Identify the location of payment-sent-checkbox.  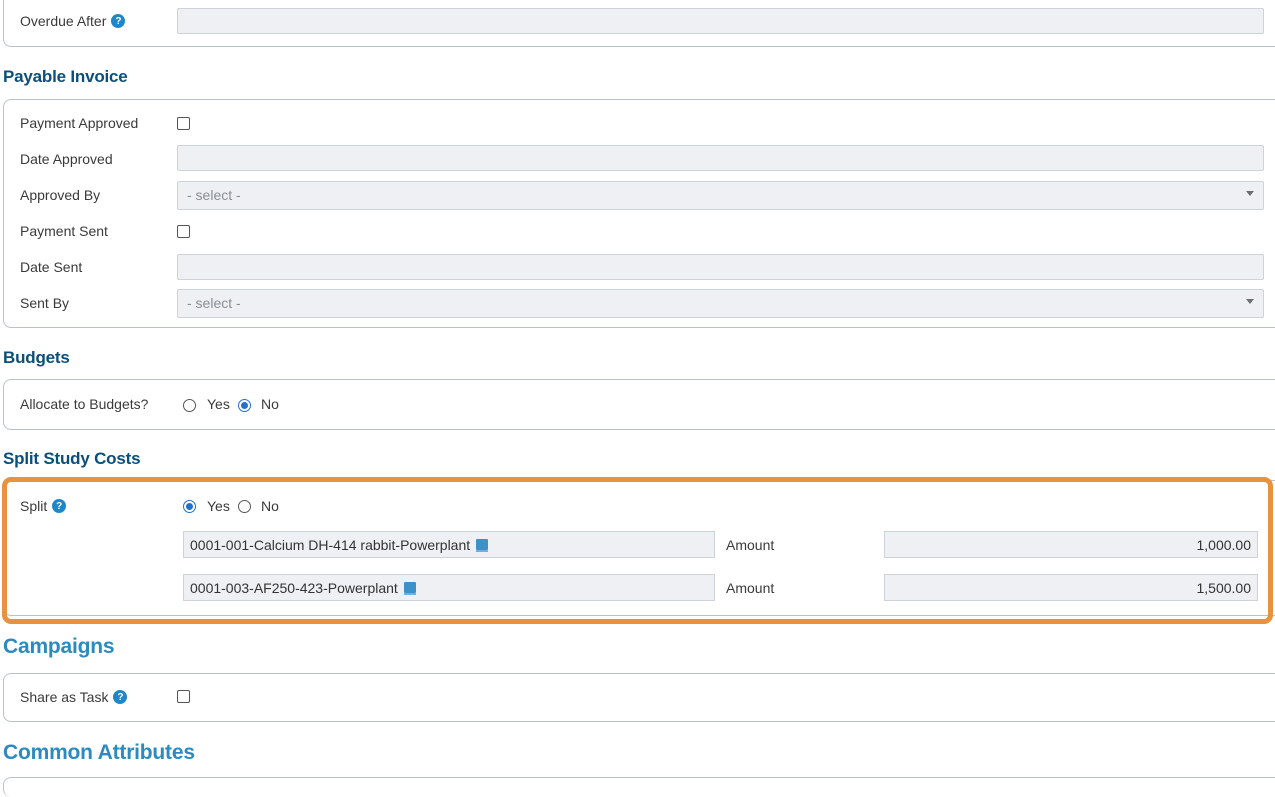
(183, 231).